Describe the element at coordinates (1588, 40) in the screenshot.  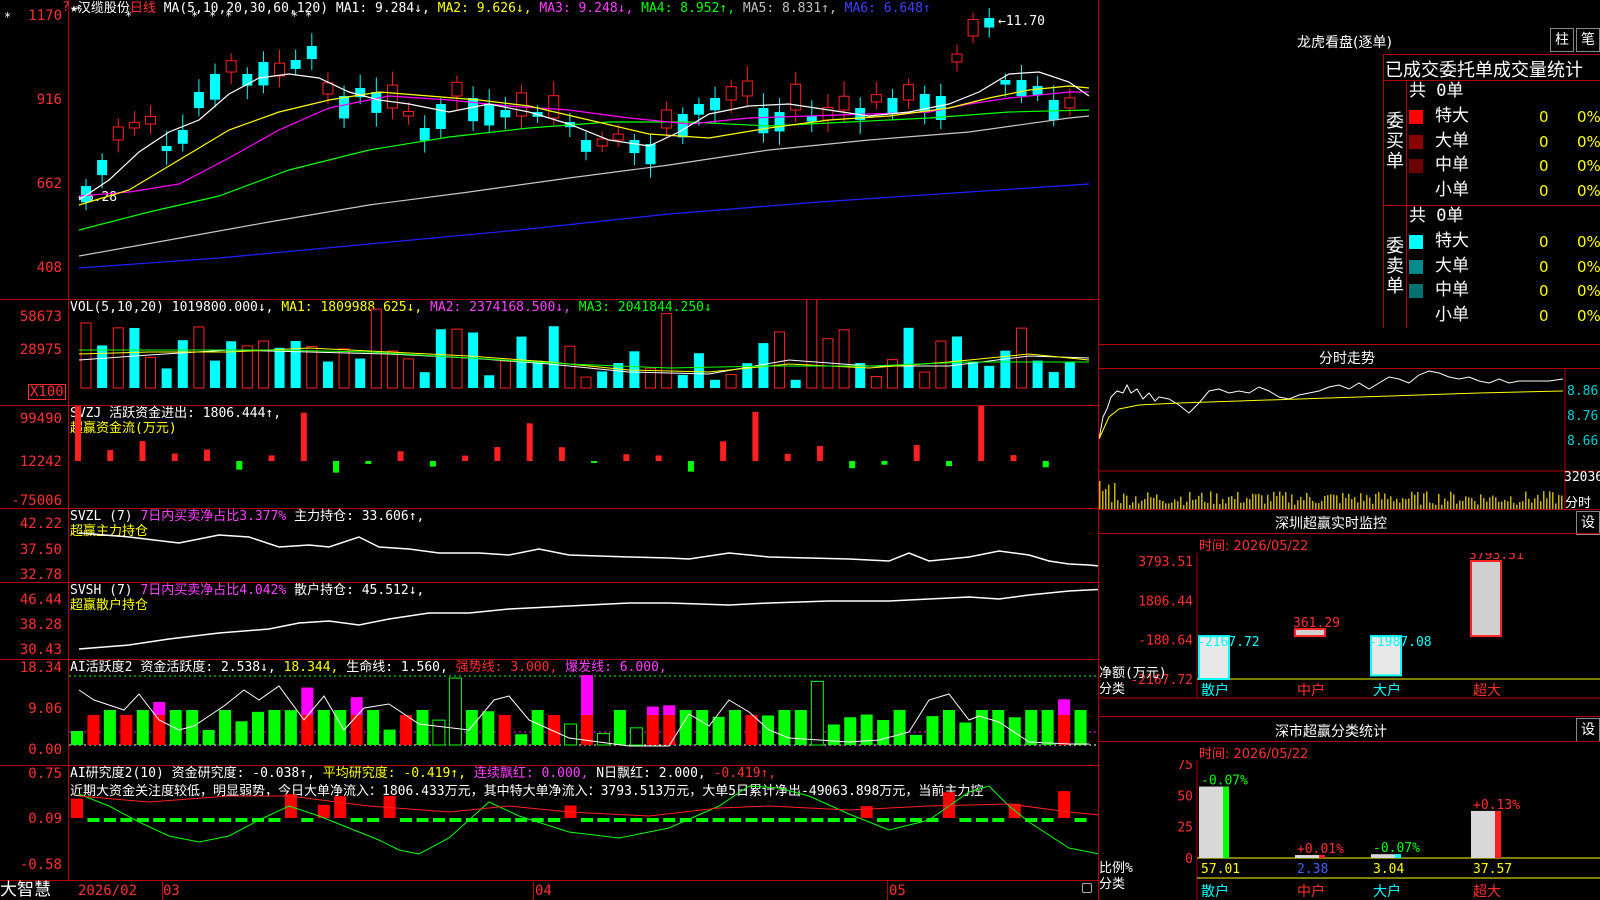
I see `tick-mode-button: 笔` at that location.